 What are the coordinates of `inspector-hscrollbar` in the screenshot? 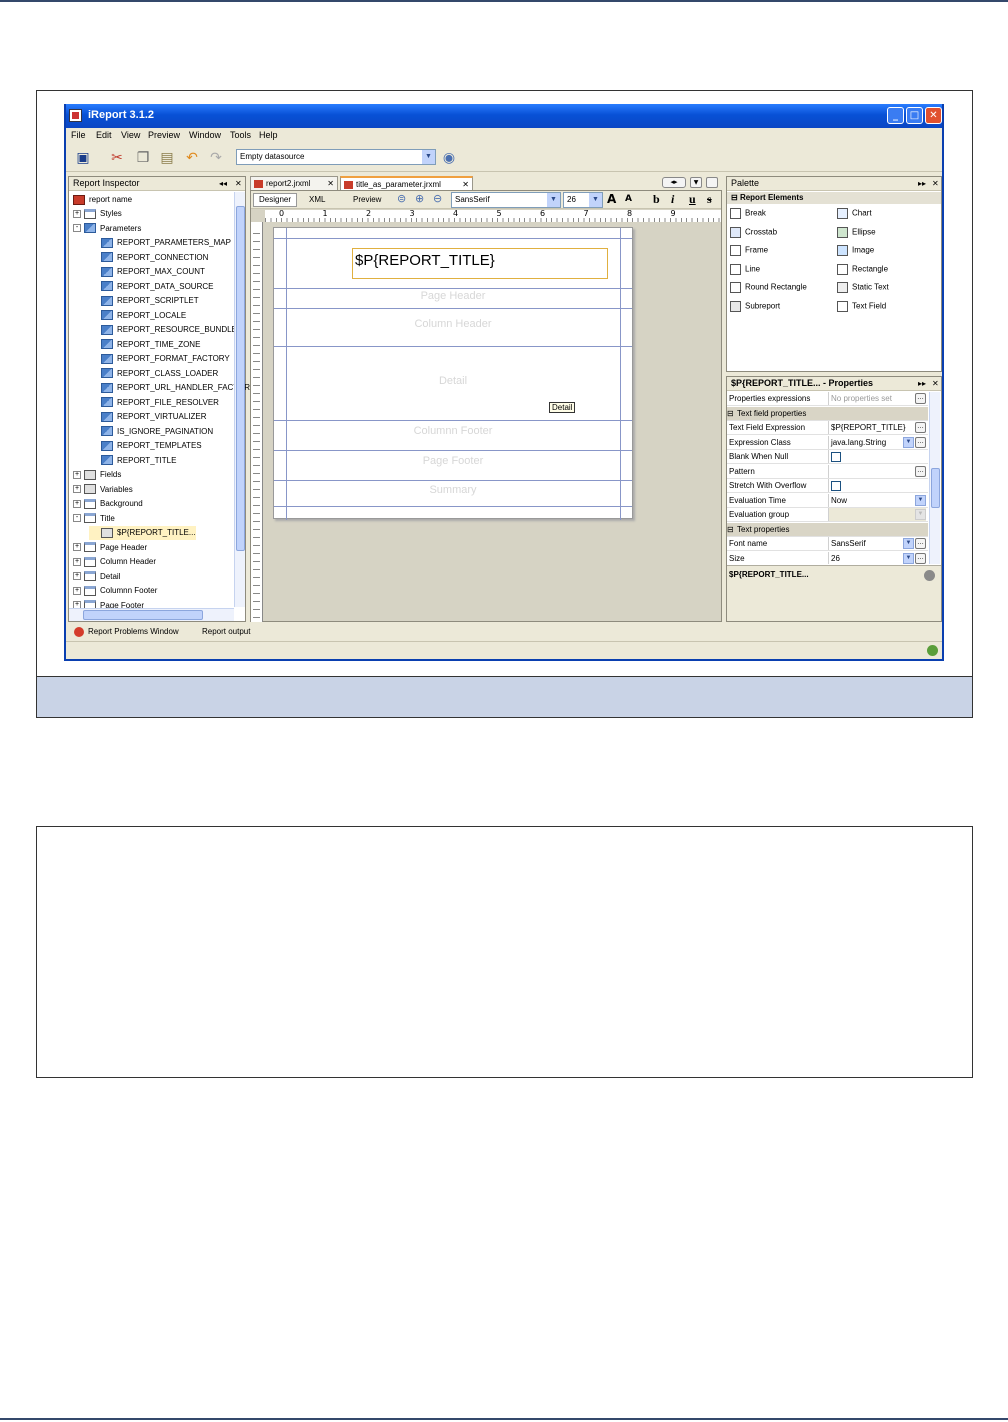 It's located at (151, 614).